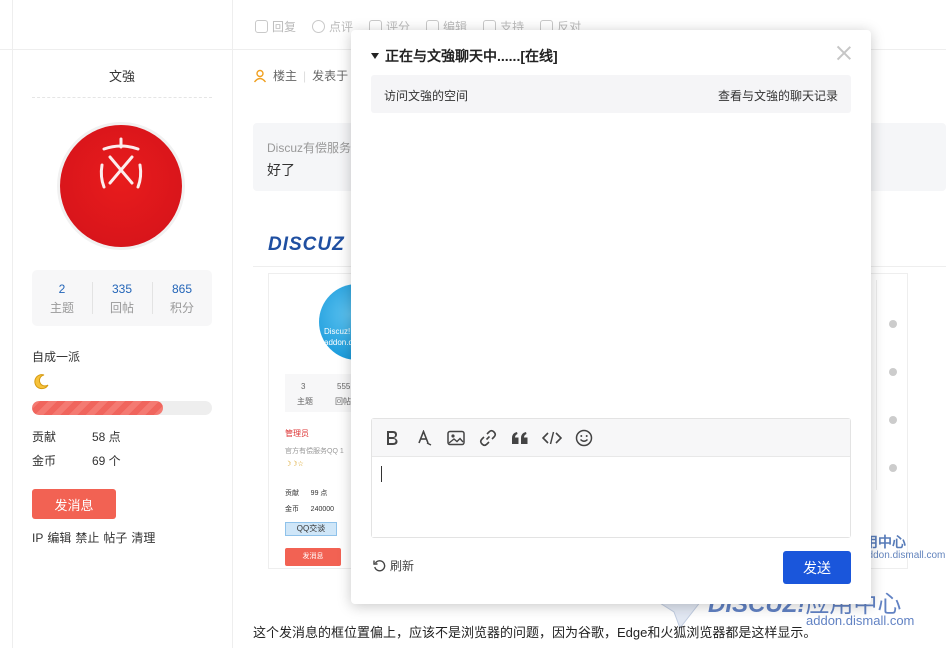 The height and width of the screenshot is (648, 946). Describe the element at coordinates (892, 324) in the screenshot. I see `location-icon` at that location.